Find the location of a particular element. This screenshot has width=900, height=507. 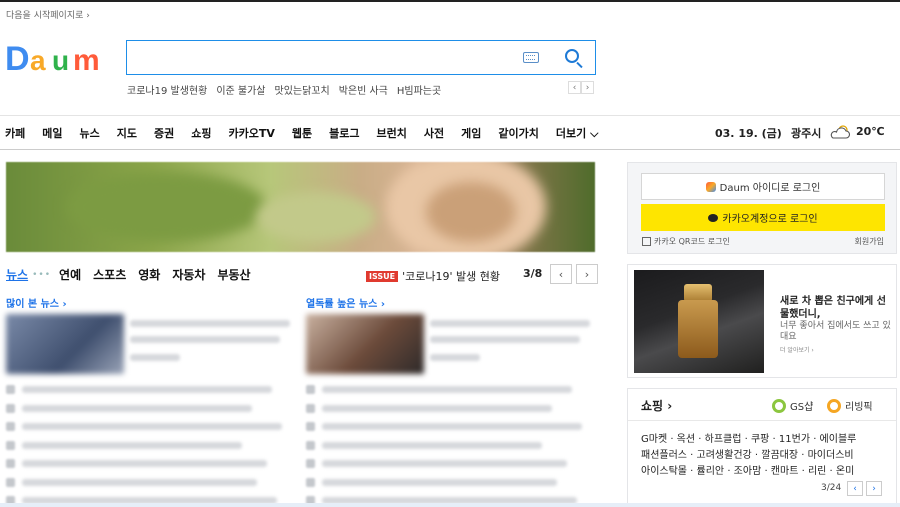

trending-keyword: 이준 불가살 is located at coordinates (240, 89).